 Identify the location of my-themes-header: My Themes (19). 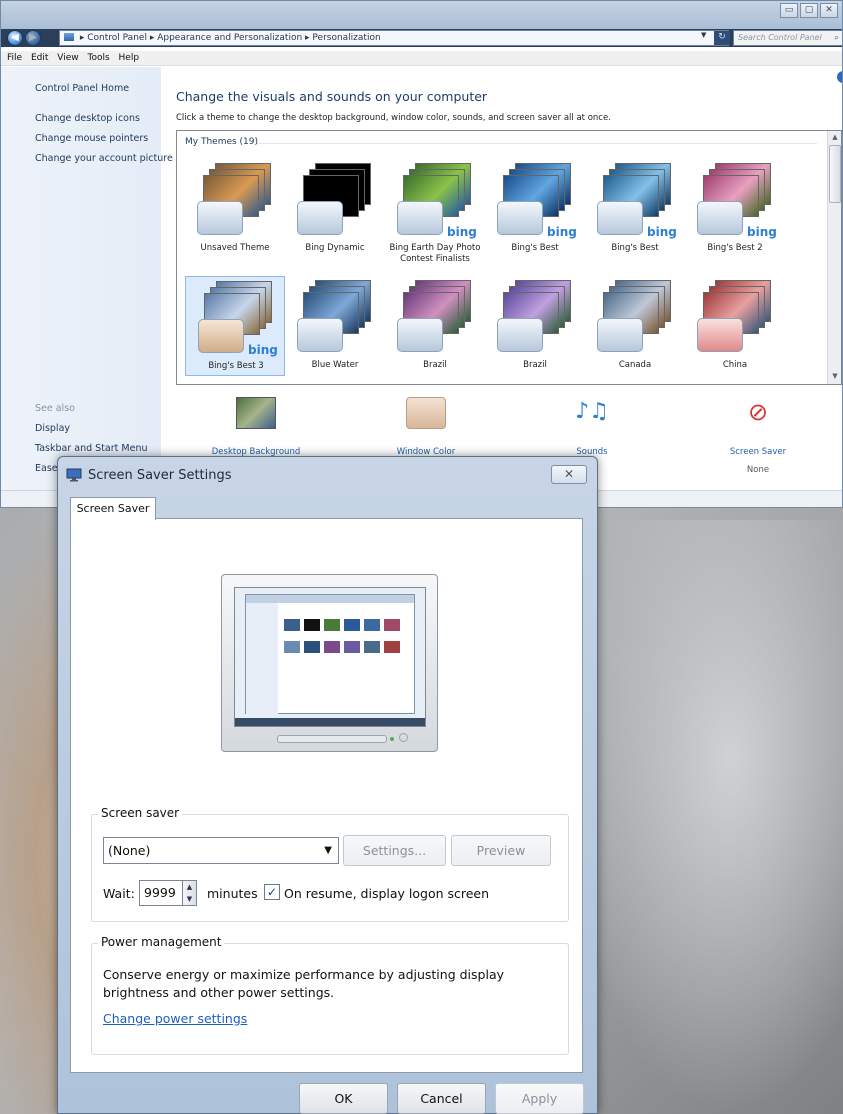
(222, 142).